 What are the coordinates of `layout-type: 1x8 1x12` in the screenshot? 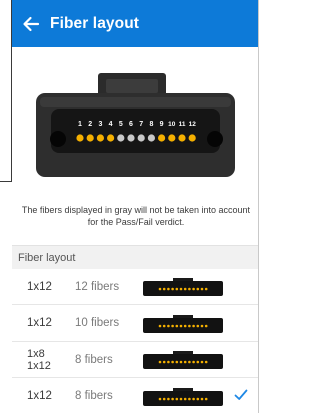 It's located at (39, 360).